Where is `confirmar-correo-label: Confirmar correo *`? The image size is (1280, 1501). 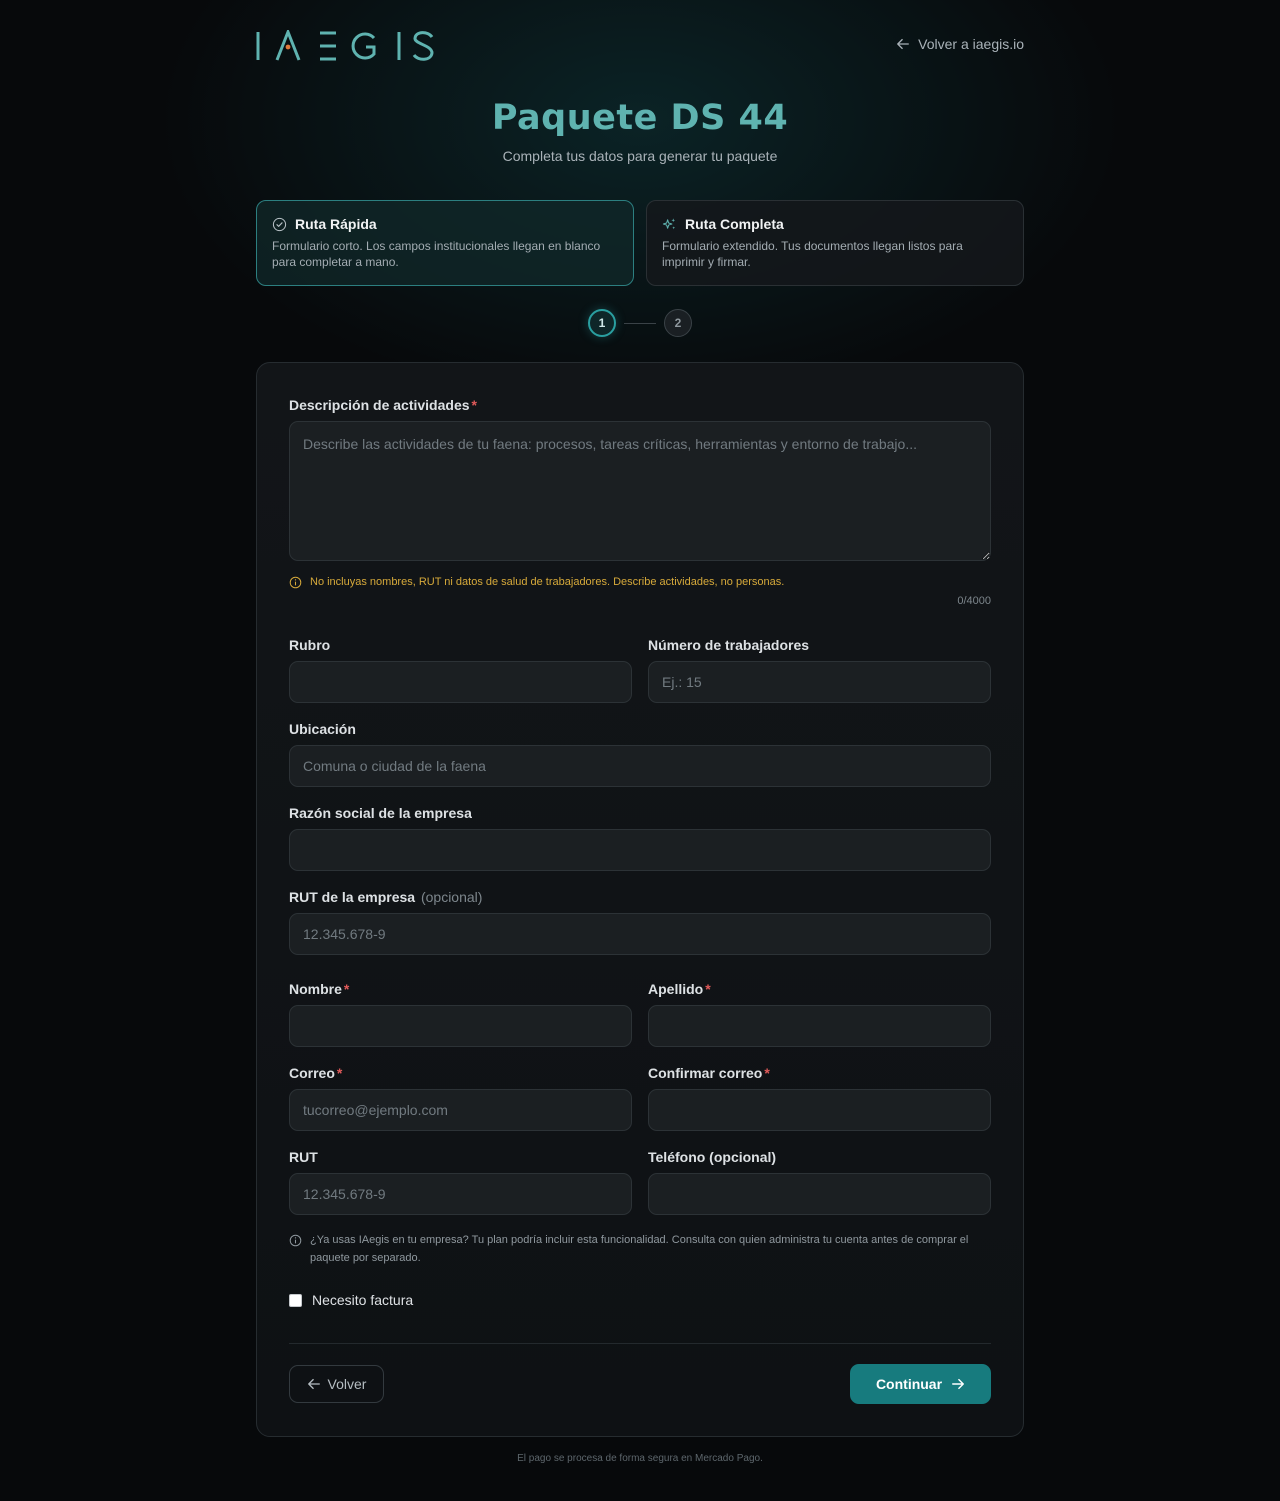 confirmar-correo-label: Confirmar correo * is located at coordinates (709, 1073).